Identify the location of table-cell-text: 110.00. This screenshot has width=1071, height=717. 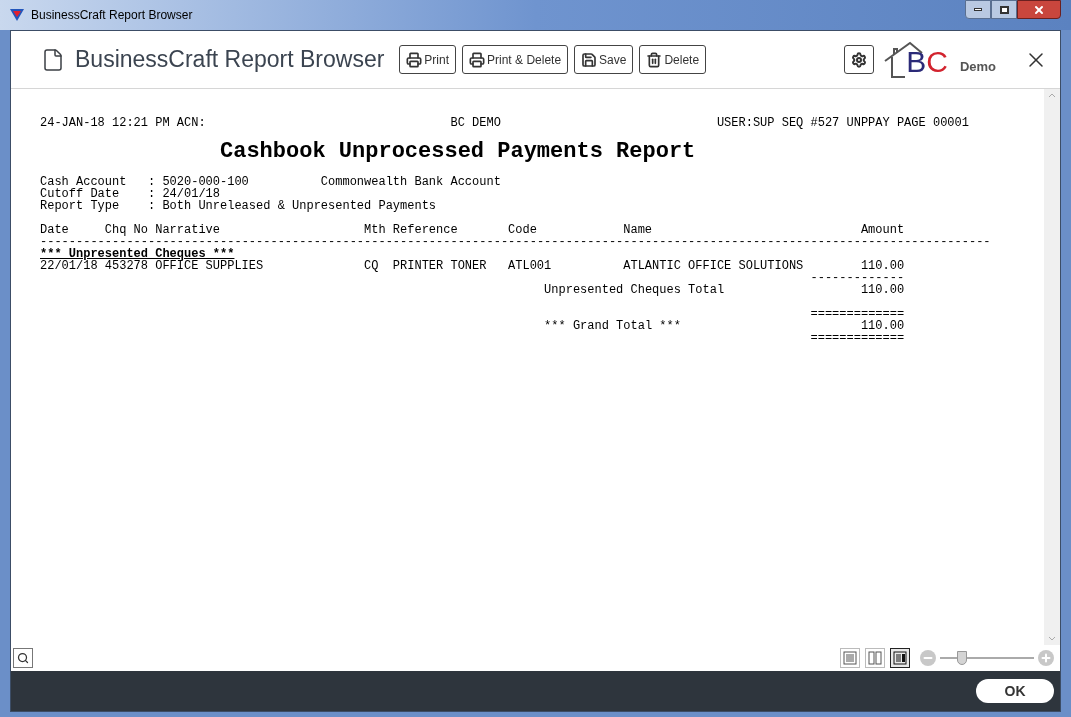
(882, 266).